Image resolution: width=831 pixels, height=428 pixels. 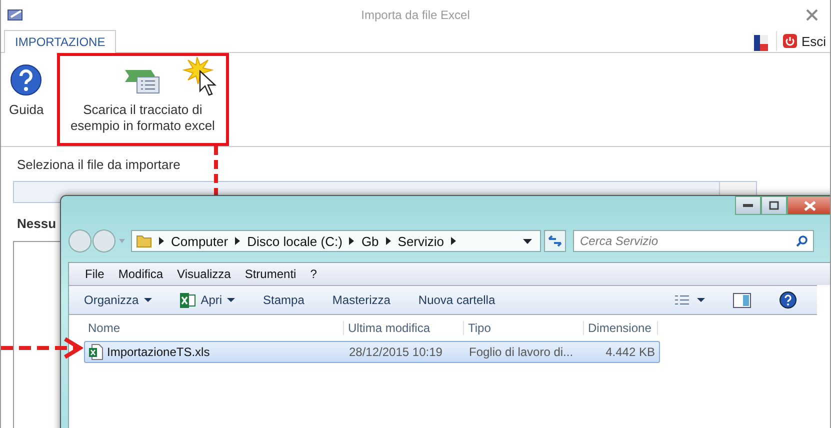 I want to click on download-template-button: Scarica il tracciato di esempio in formato excel, so click(x=142, y=99).